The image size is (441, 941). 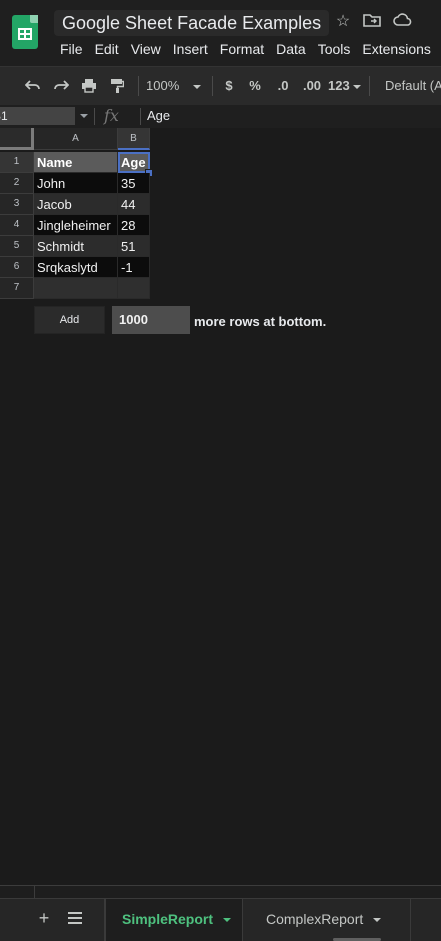 What do you see at coordinates (283, 86) in the screenshot?
I see `decrease-decimal-button: .0` at bounding box center [283, 86].